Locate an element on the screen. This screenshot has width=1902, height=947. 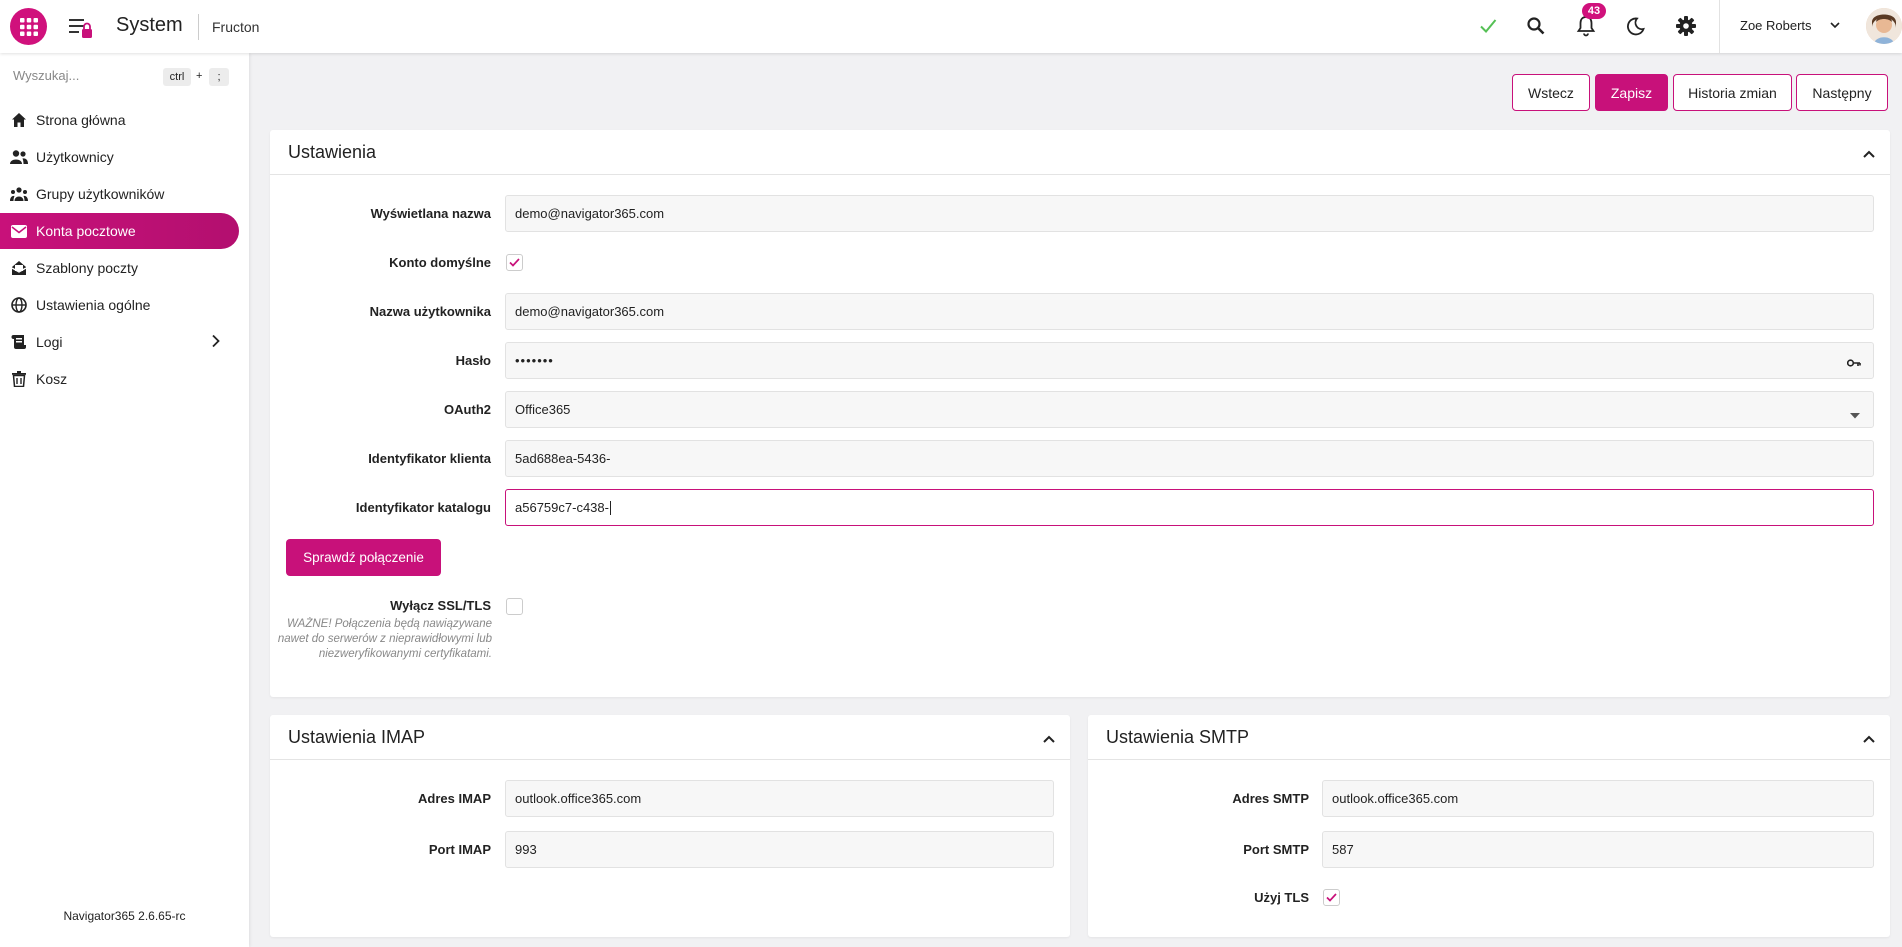
user-name: Zoe Roberts is located at coordinates (1776, 25).